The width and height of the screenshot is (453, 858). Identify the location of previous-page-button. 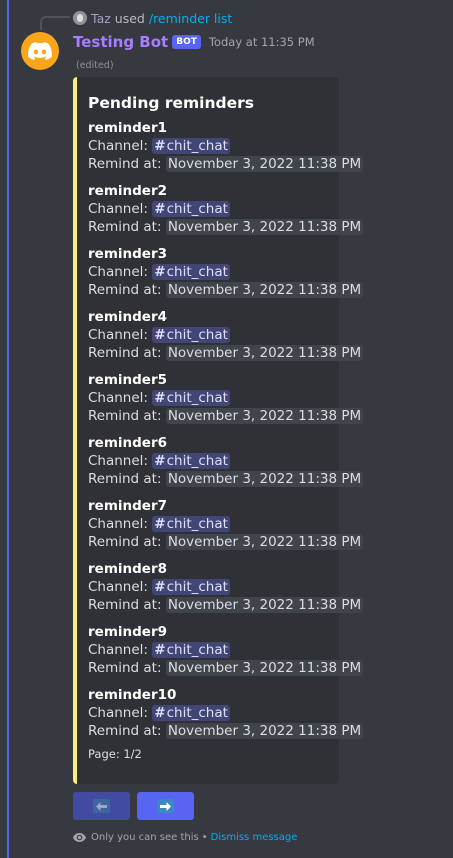
(101, 806).